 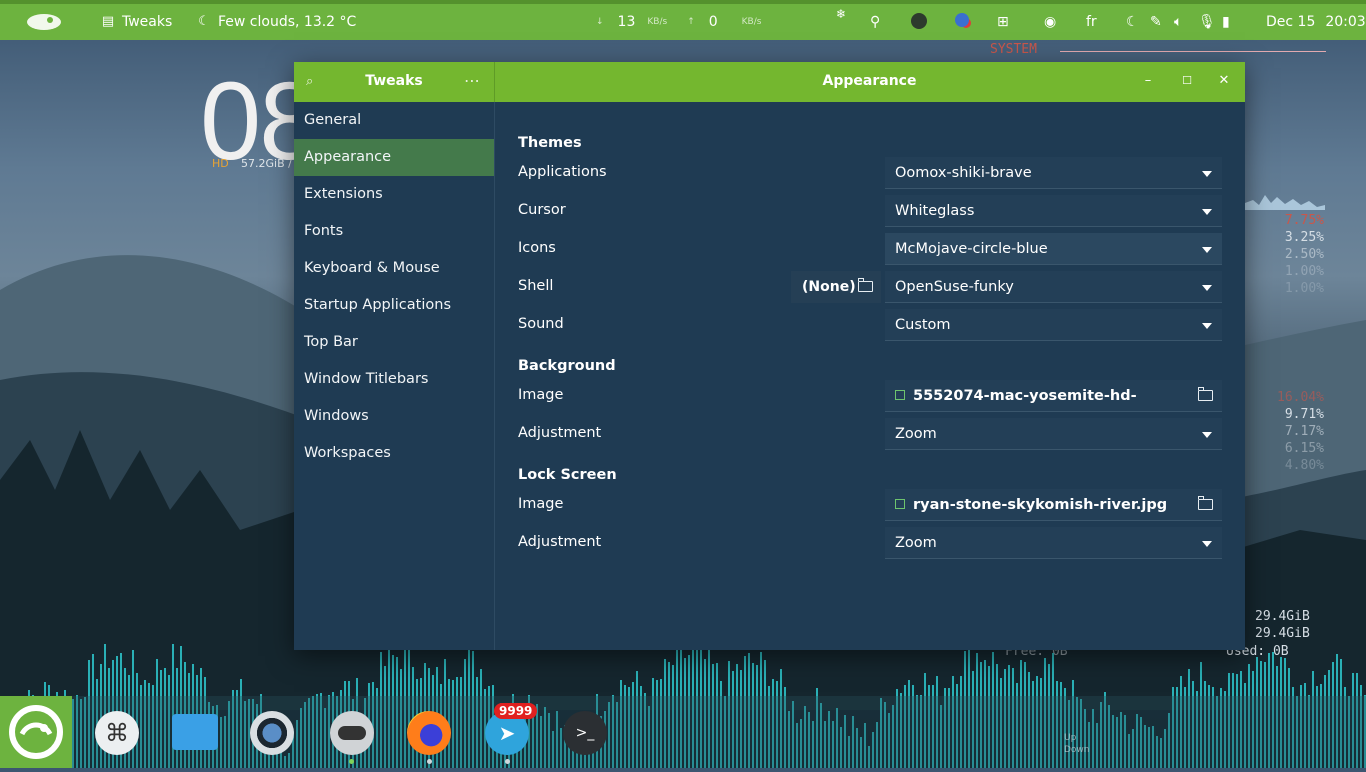 I want to click on conky-hd-value: 57.2GiB /, so click(x=266, y=163).